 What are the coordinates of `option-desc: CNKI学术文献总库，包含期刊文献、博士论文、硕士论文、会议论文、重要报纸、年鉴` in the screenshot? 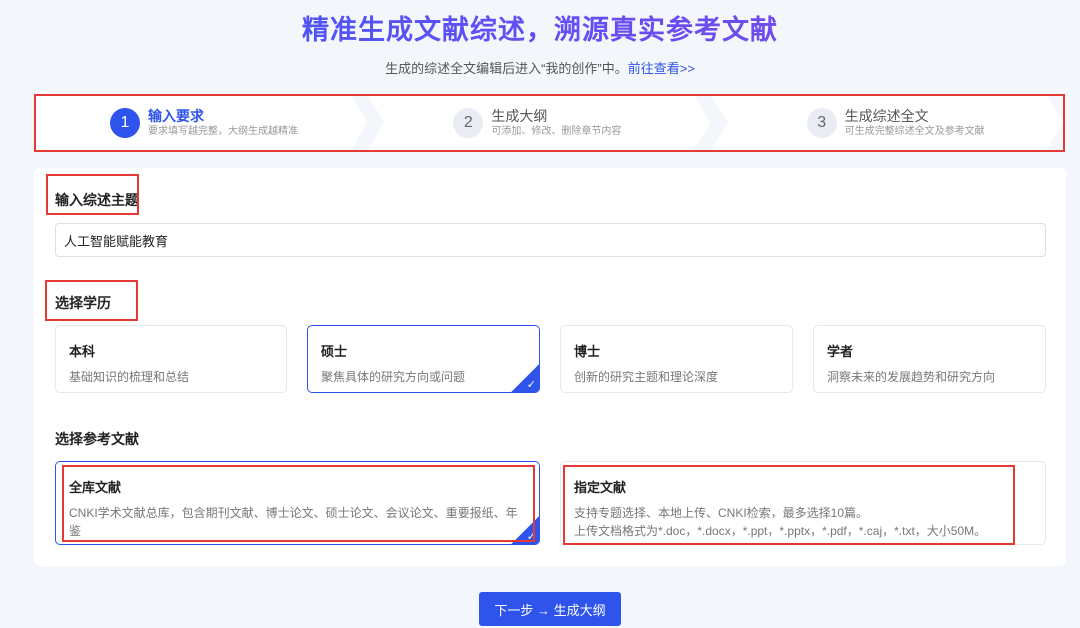 It's located at (293, 522).